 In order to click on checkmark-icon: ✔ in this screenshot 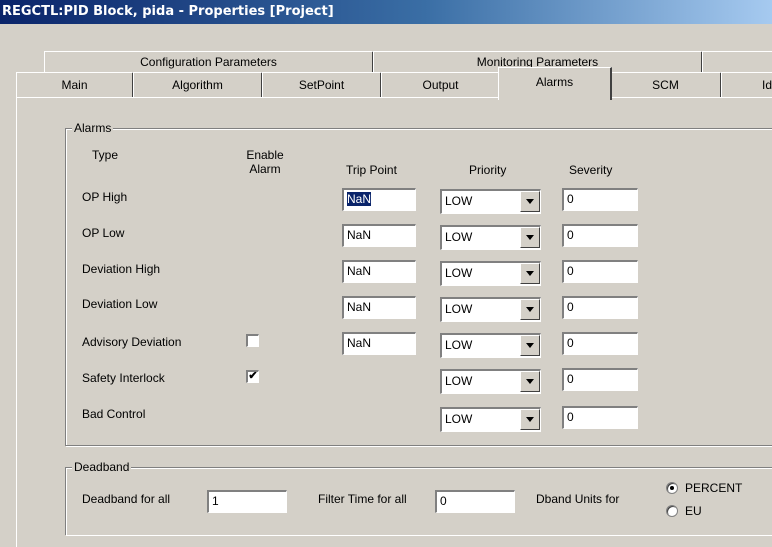, I will do `click(253, 376)`.